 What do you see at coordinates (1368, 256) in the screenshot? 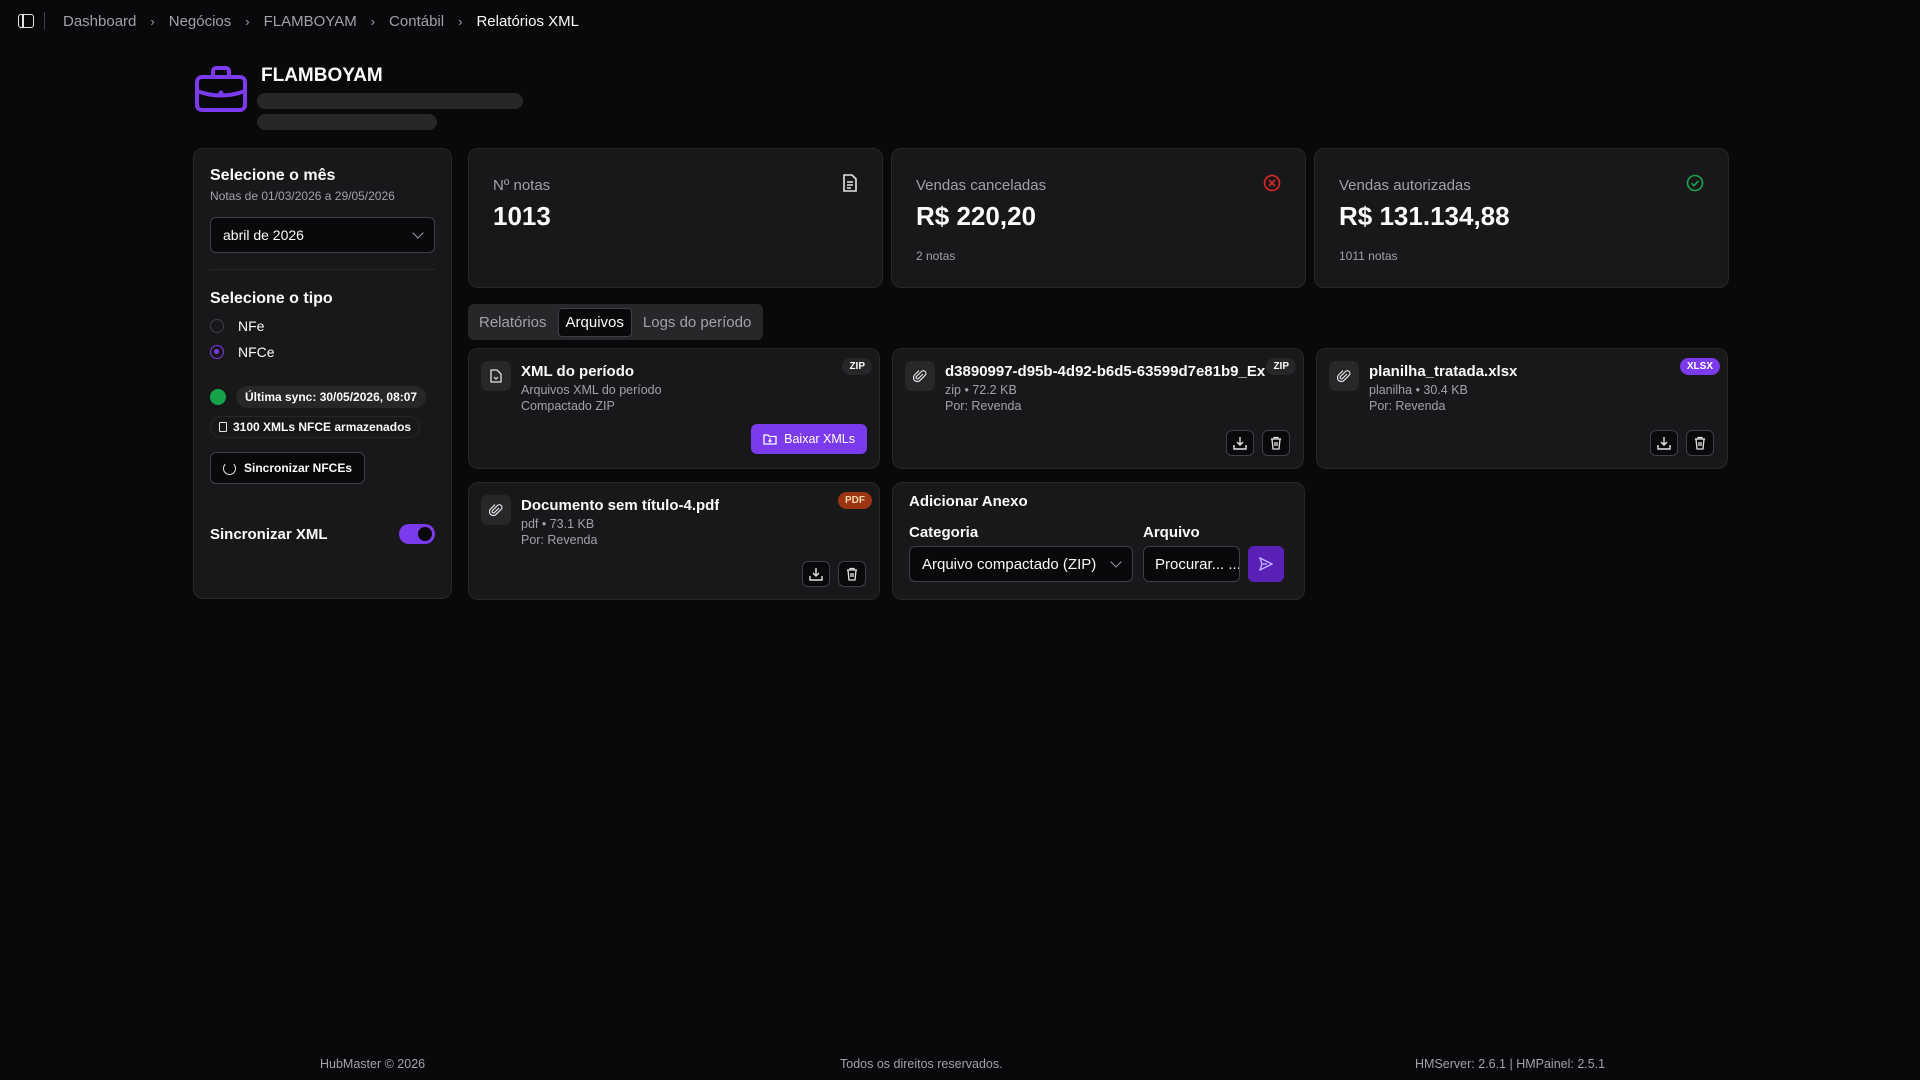
I see `stat-sub: 1011 notas` at bounding box center [1368, 256].